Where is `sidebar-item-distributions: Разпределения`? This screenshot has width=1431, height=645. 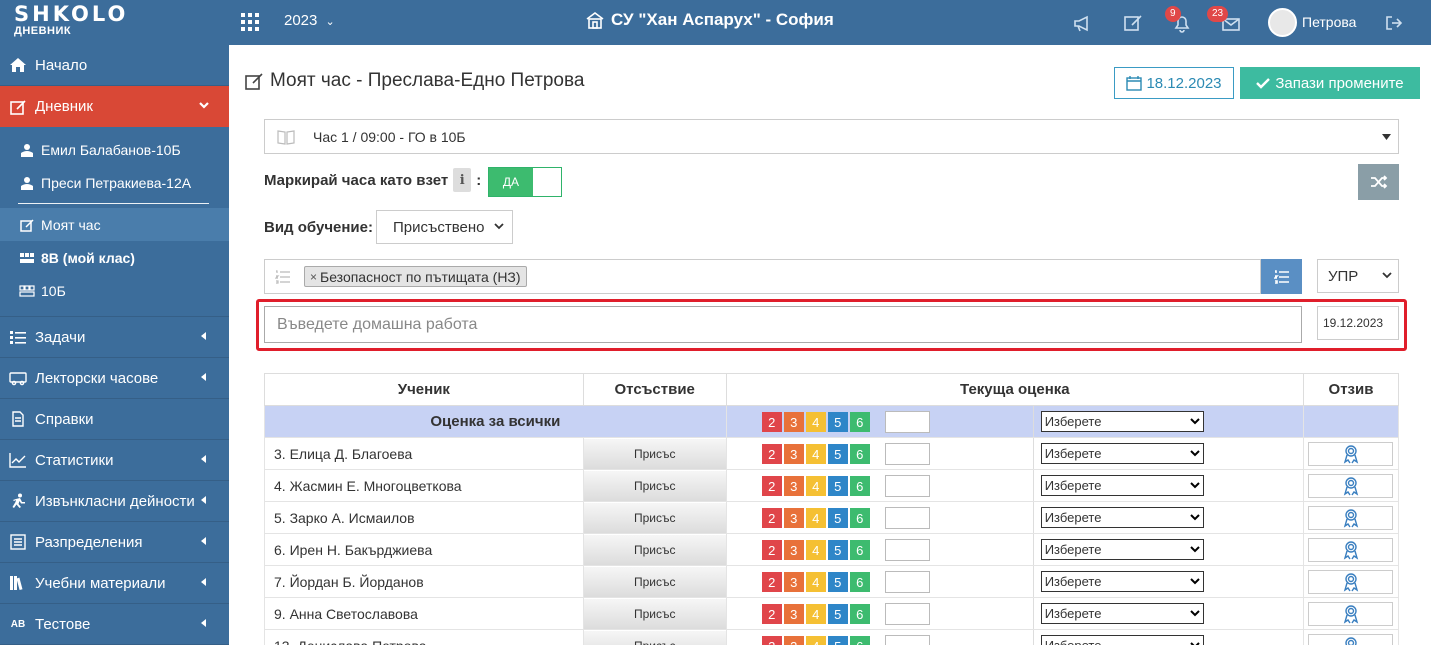 sidebar-item-distributions: Разпределения is located at coordinates (114, 542).